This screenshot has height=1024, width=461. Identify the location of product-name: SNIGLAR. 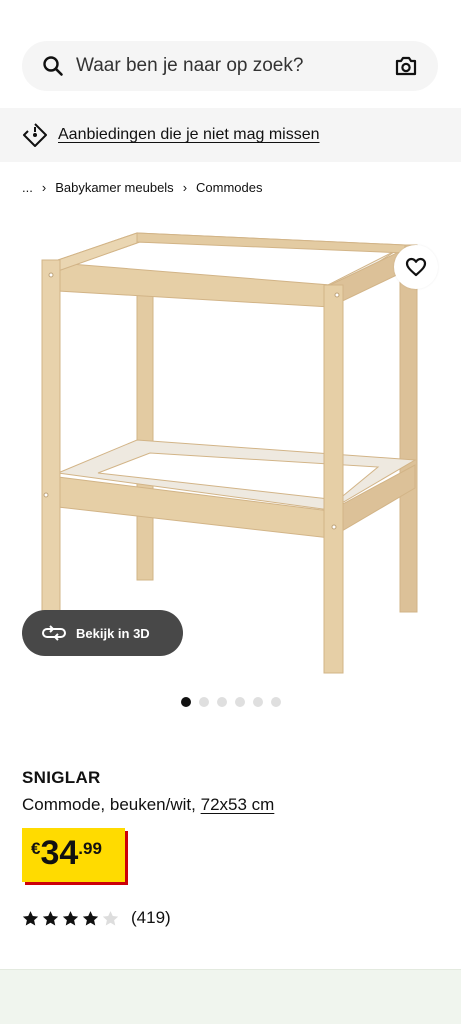
(61, 777).